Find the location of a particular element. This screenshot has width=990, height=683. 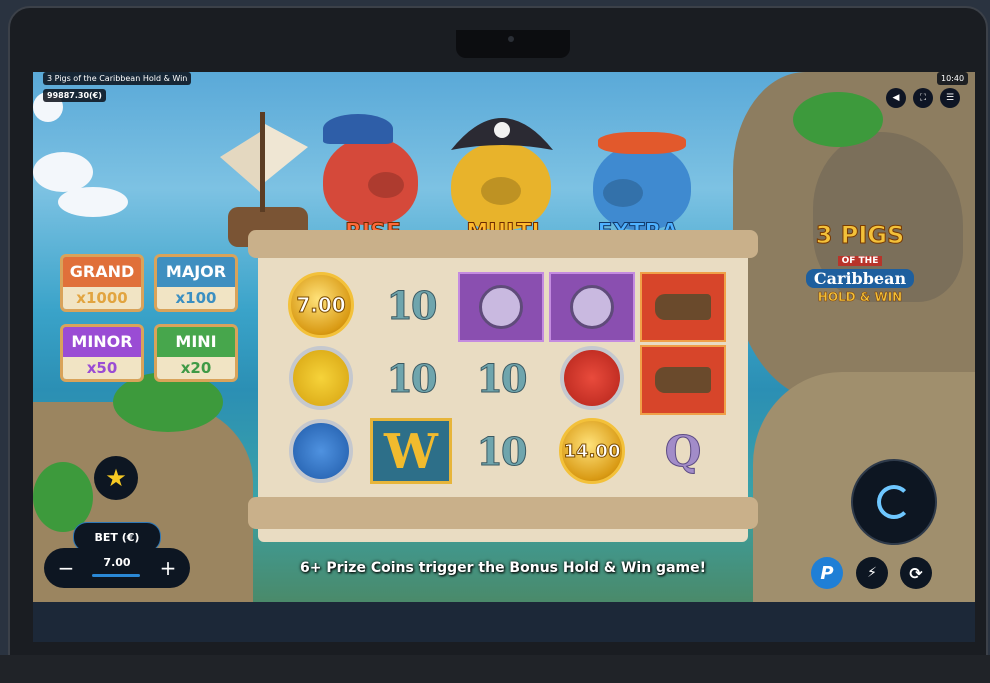

prize-coin: 7.00 is located at coordinates (321, 305).